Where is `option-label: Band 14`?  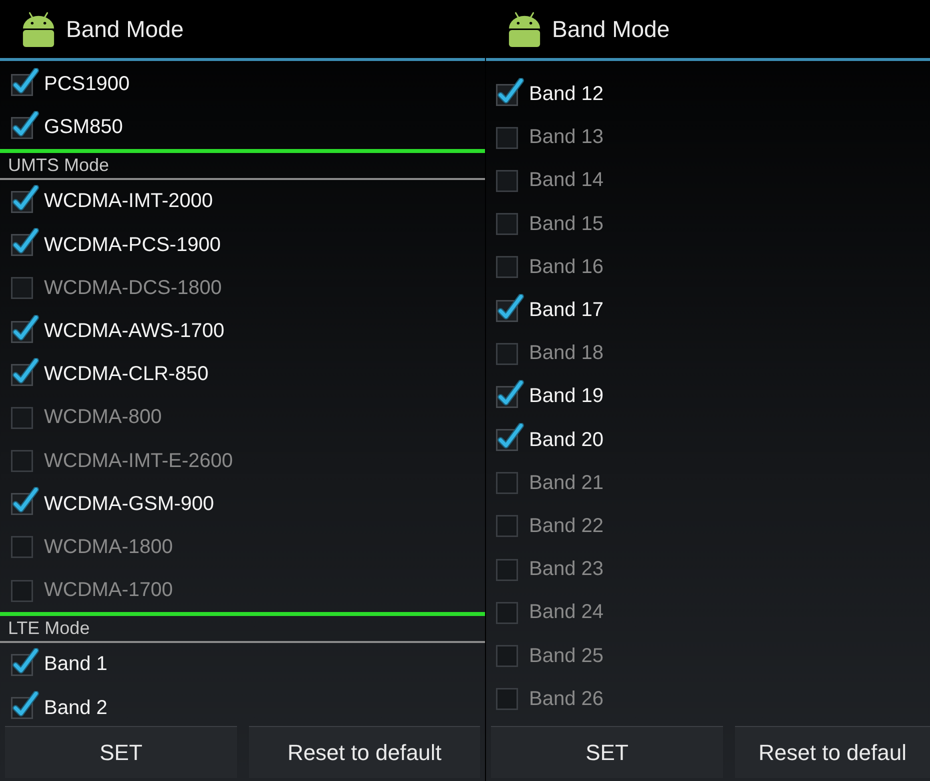
option-label: Band 14 is located at coordinates (566, 180).